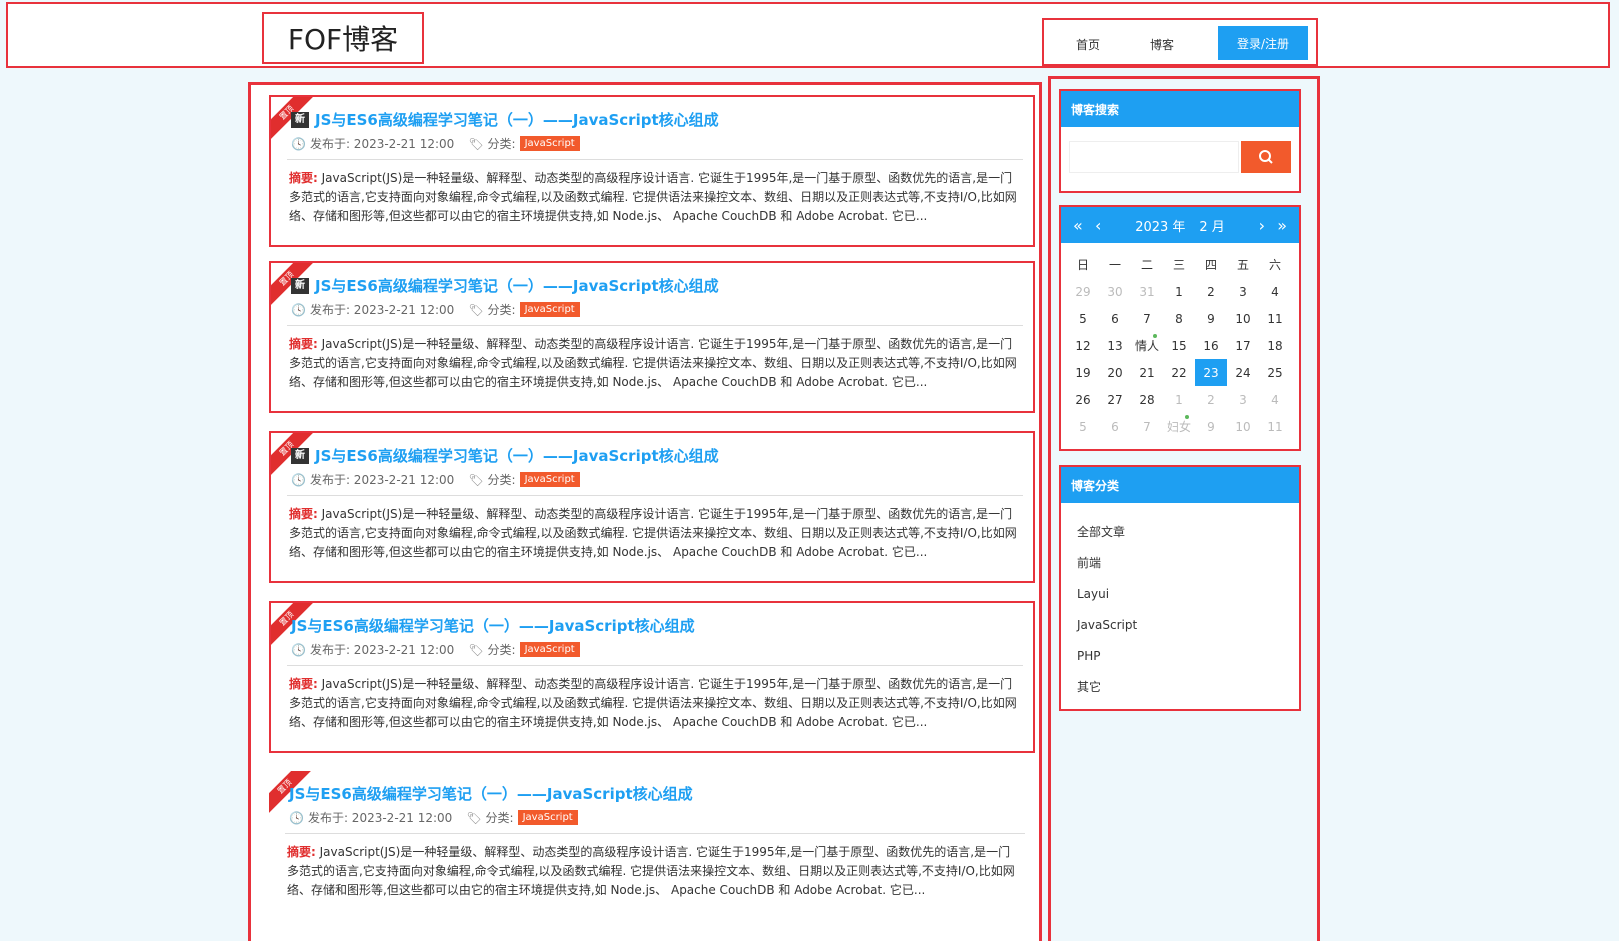  I want to click on calendar-day: 17, so click(1243, 345).